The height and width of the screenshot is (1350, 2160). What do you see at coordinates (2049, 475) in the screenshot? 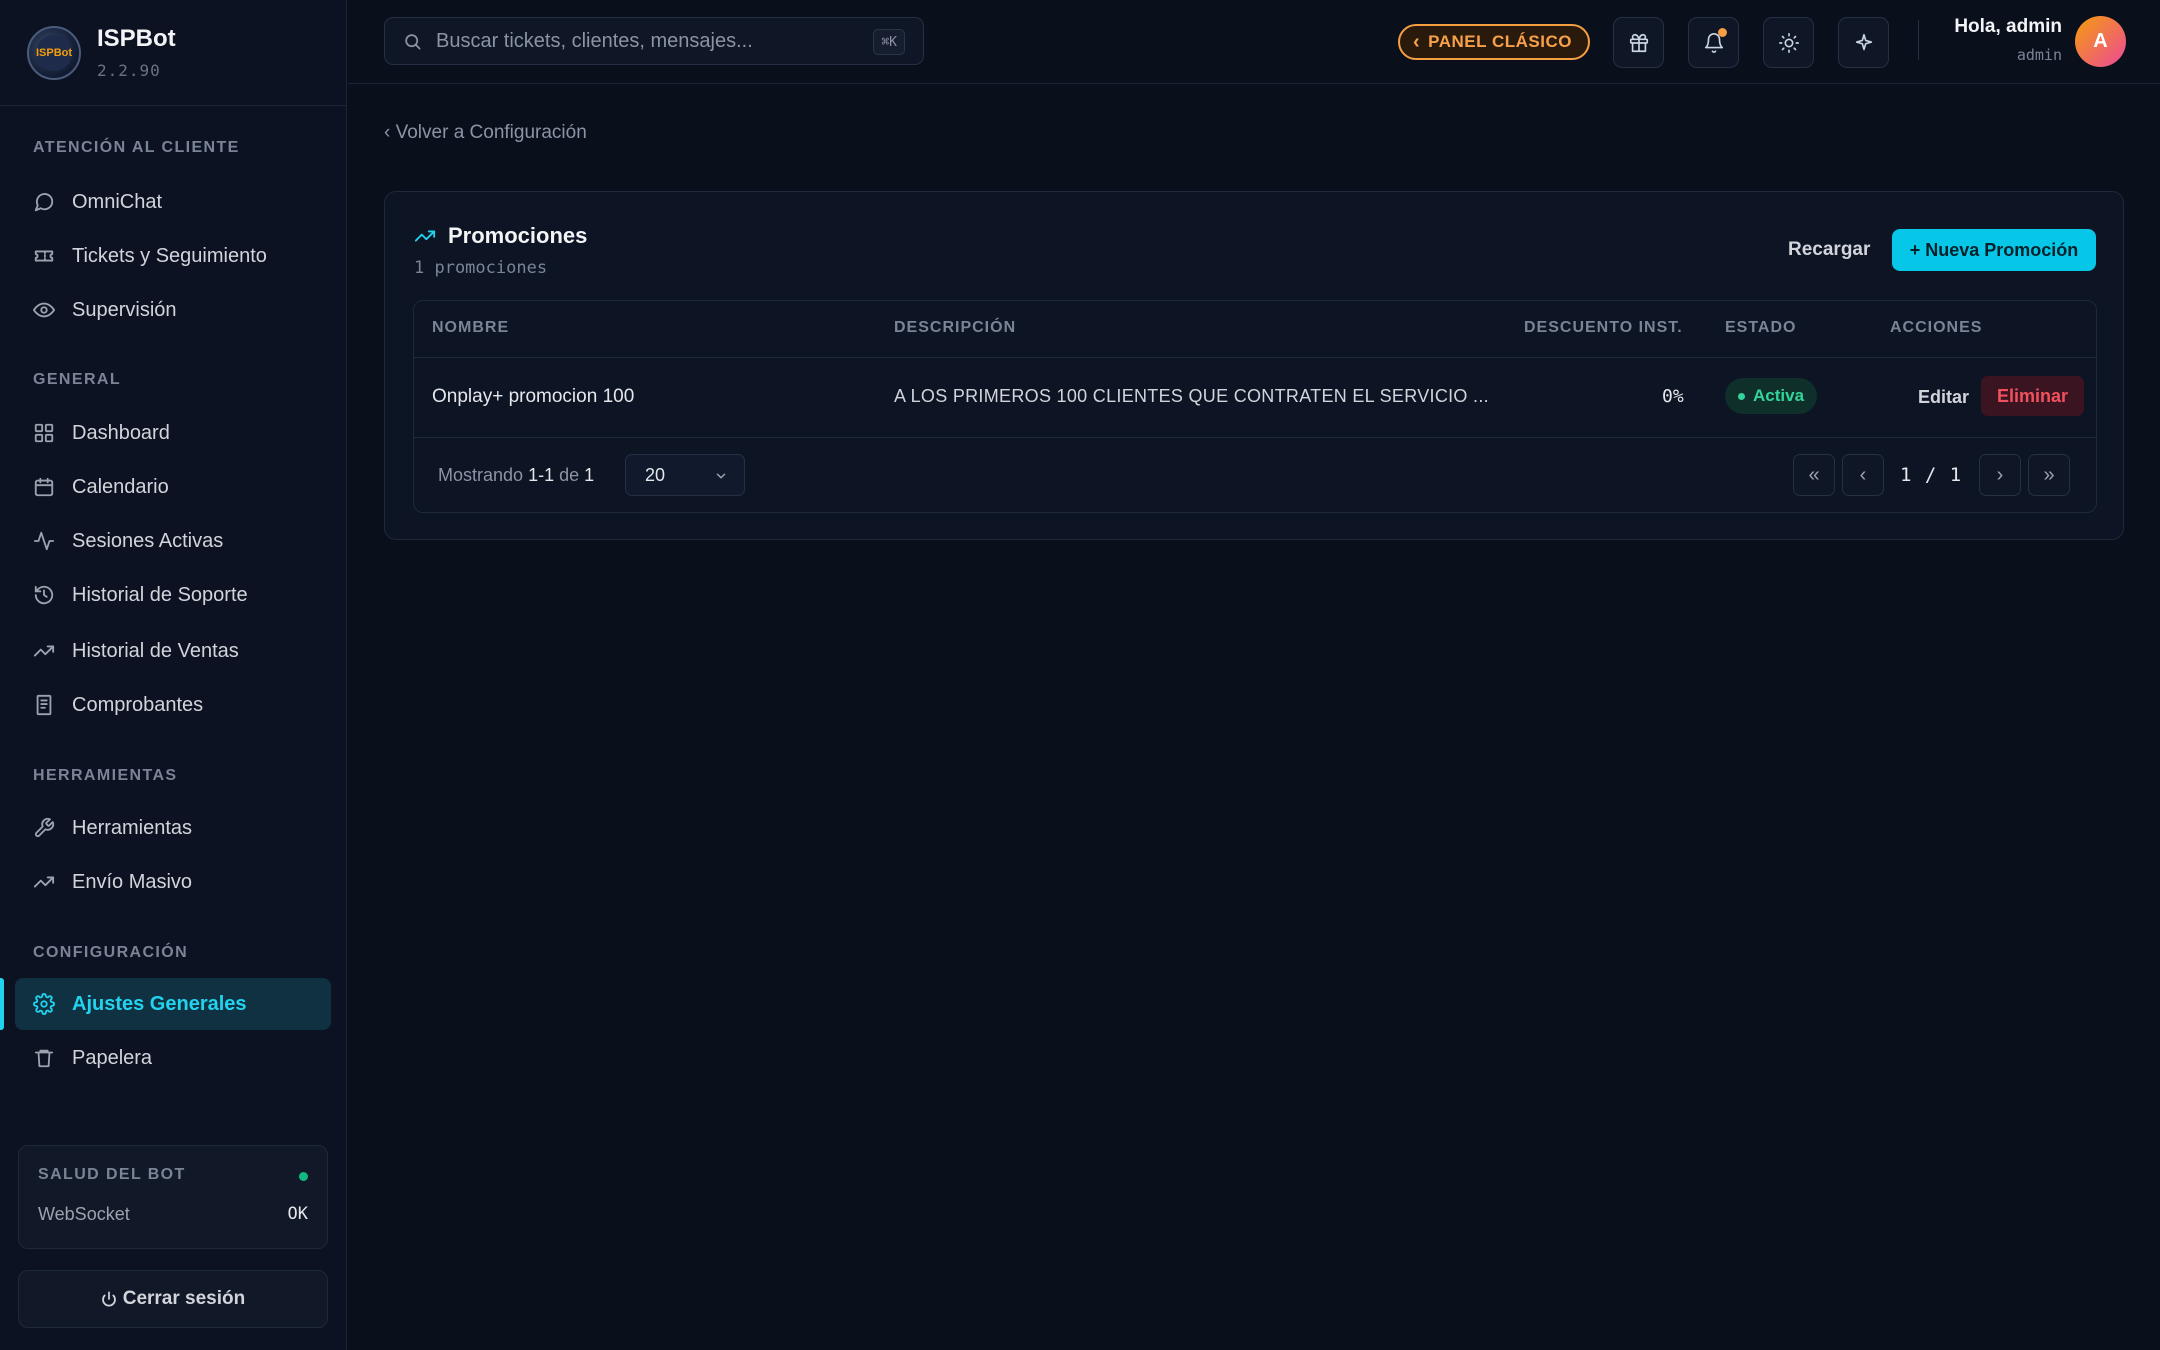
I see `last-page-button: »` at bounding box center [2049, 475].